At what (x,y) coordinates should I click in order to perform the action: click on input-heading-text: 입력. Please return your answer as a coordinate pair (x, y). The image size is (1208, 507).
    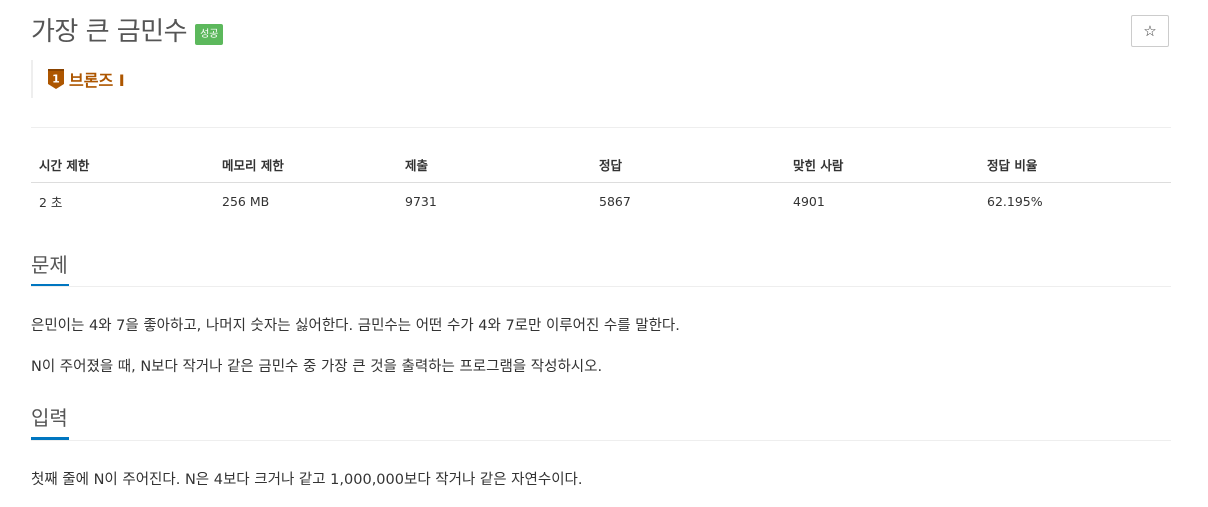
    Looking at the image, I should click on (49, 418).